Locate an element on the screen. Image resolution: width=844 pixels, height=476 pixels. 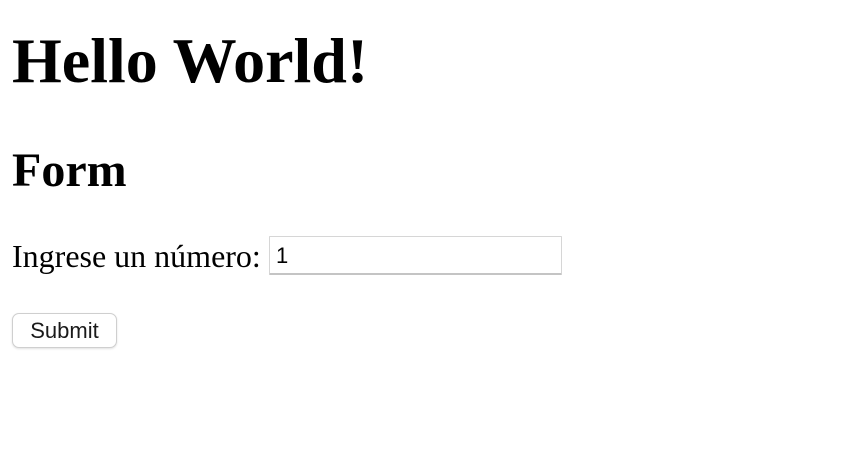
number-label: Ingrese un número: is located at coordinates (136, 256).